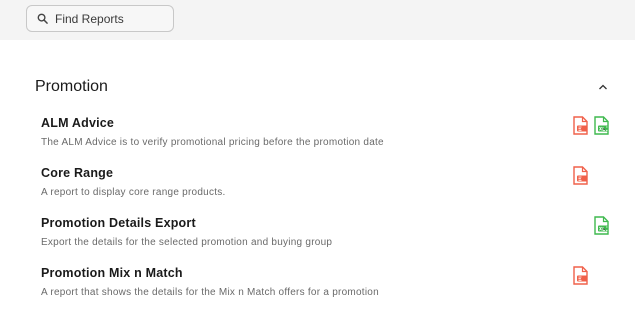 Image resolution: width=635 pixels, height=314 pixels. Describe the element at coordinates (603, 87) in the screenshot. I see `chevron-up-icon` at that location.